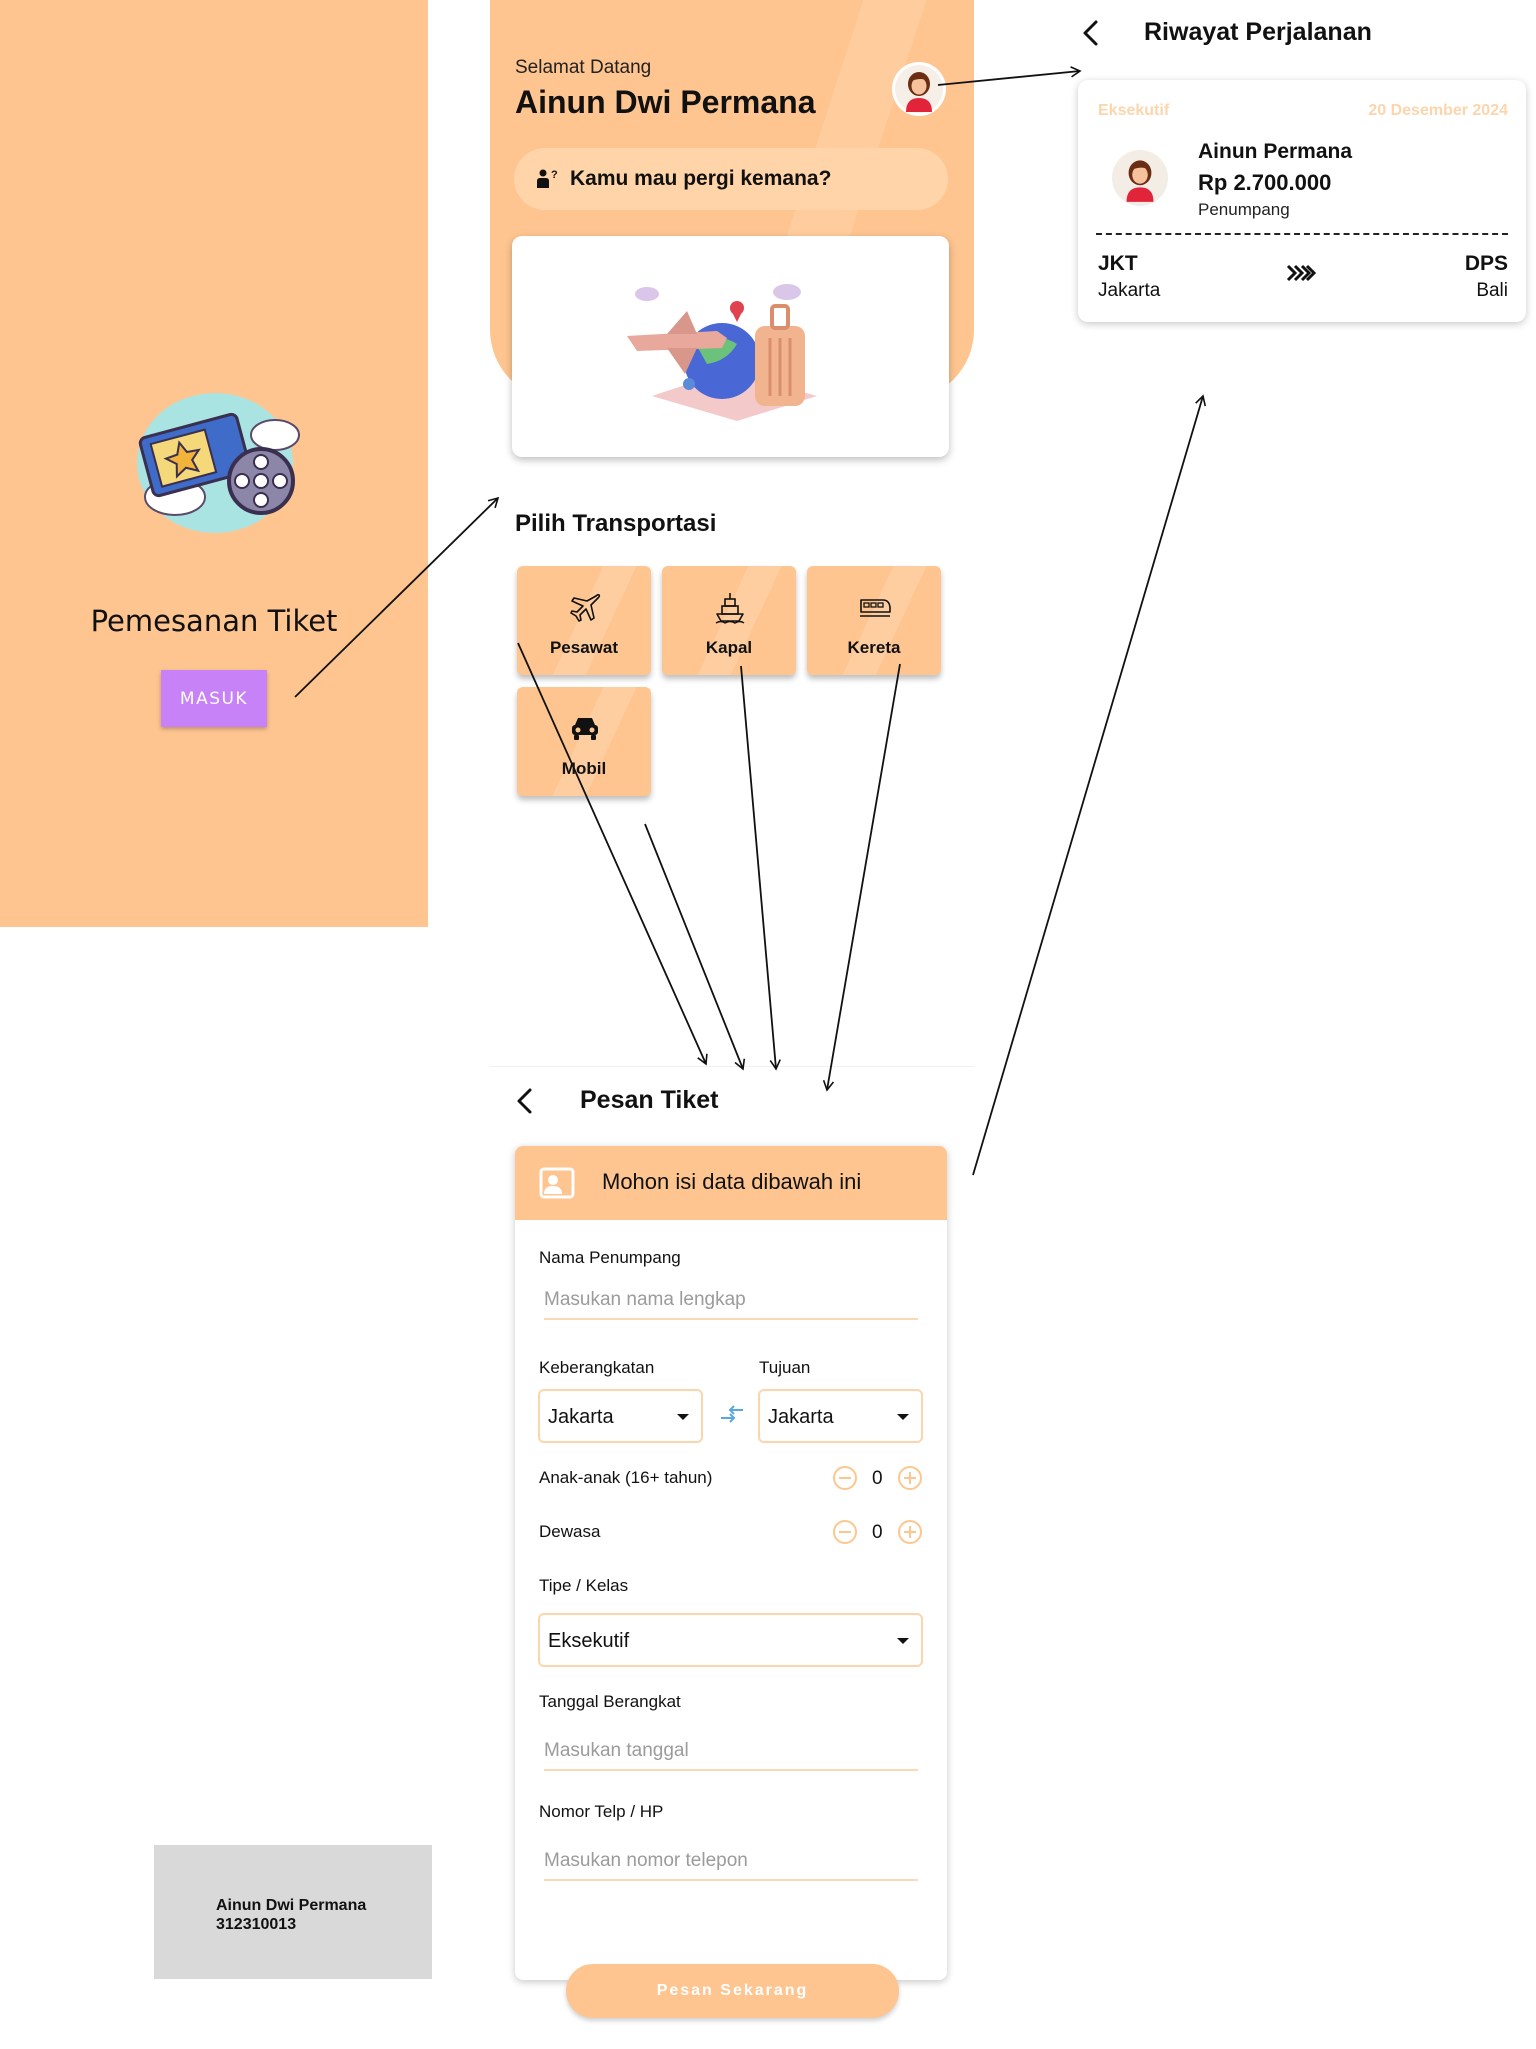 This screenshot has width=1536, height=2049. Describe the element at coordinates (1302, 234) in the screenshot. I see `dashed-divider` at that location.